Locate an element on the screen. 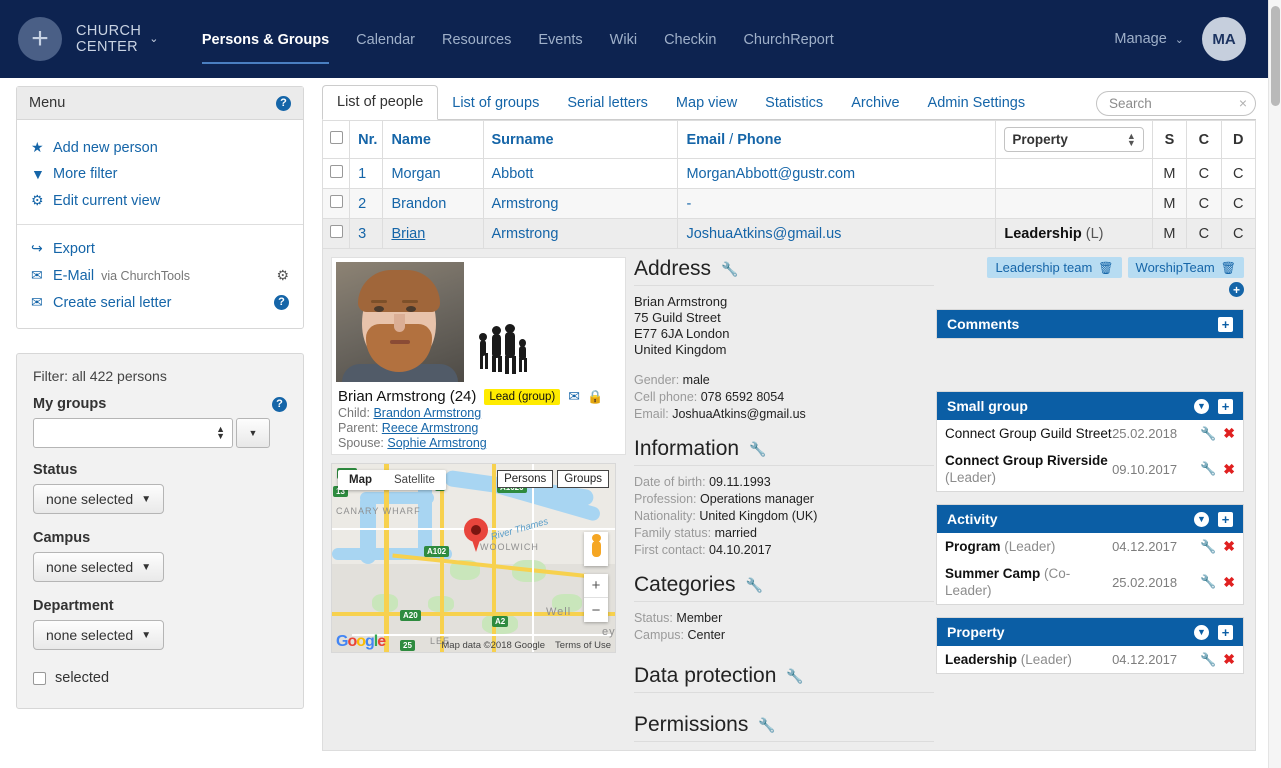 The width and height of the screenshot is (1281, 768). tab-list-of-people: List of people is located at coordinates (380, 102).